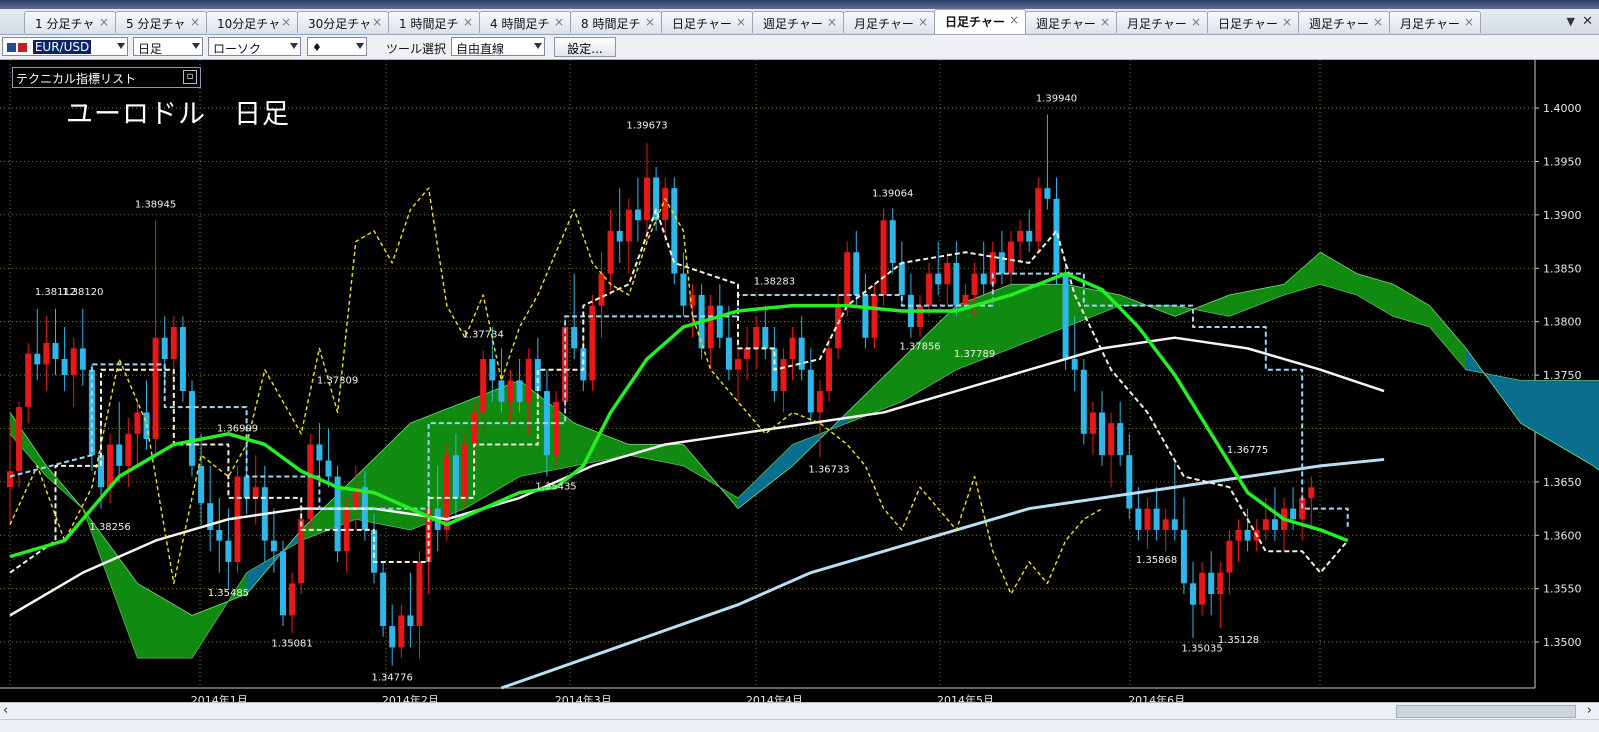  Describe the element at coordinates (1157, 24) in the screenshot. I see `tab-label: 月足チャー` at that location.